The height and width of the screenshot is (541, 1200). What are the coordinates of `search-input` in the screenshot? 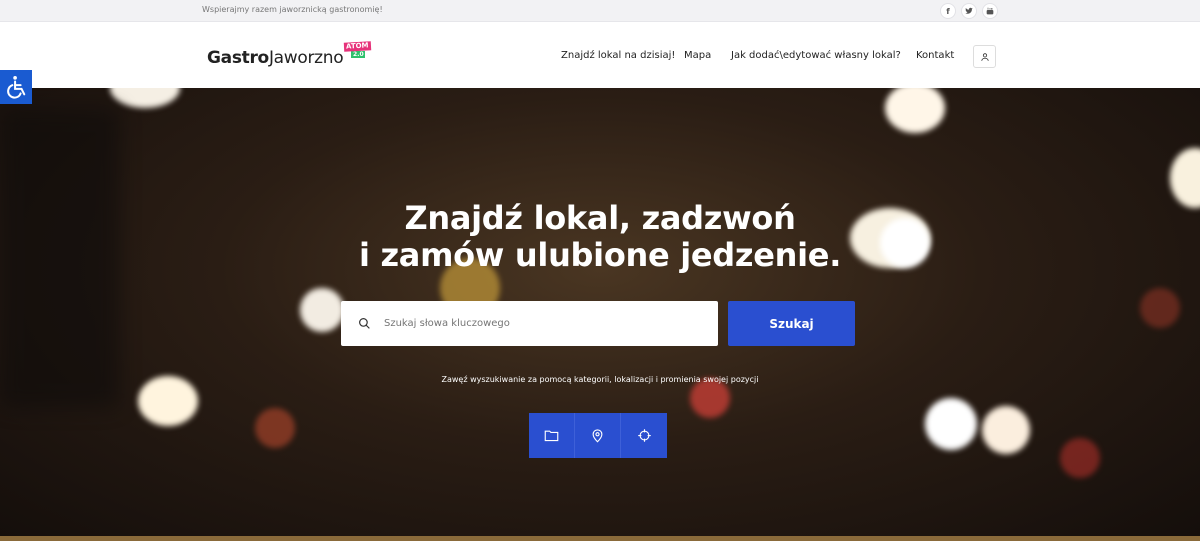 It's located at (534, 323).